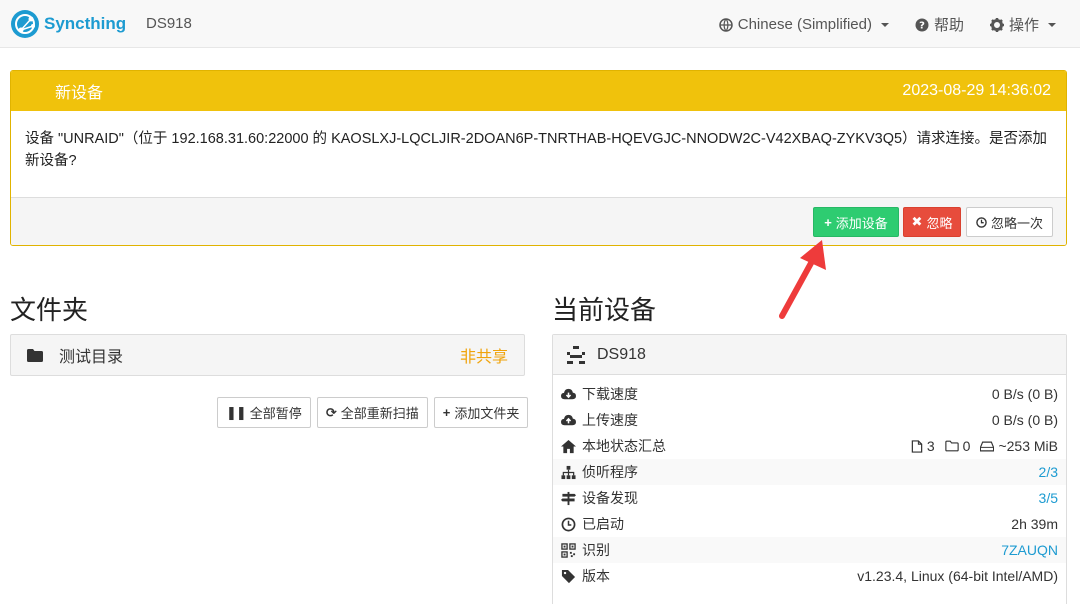 The height and width of the screenshot is (604, 1080). What do you see at coordinates (568, 472) in the screenshot?
I see `sitemap-icon` at bounding box center [568, 472].